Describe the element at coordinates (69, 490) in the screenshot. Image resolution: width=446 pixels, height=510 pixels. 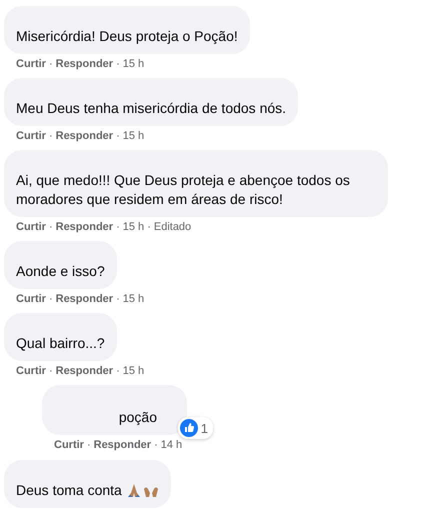
I see `comment-text: Deus toma conta` at that location.